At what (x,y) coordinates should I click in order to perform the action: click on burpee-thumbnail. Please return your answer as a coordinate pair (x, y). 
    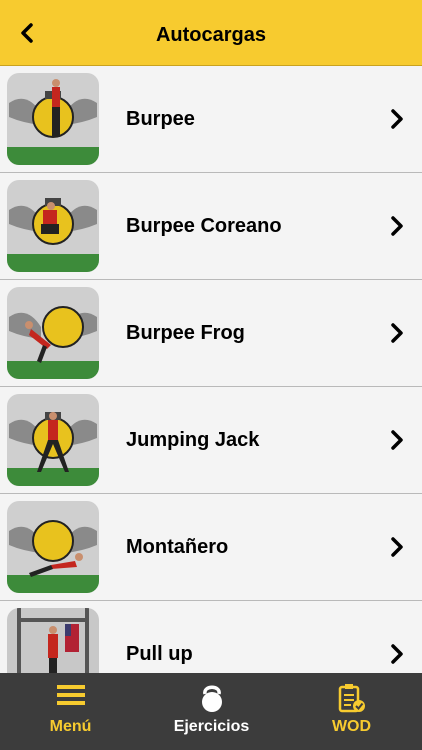
    Looking at the image, I should click on (53, 119).